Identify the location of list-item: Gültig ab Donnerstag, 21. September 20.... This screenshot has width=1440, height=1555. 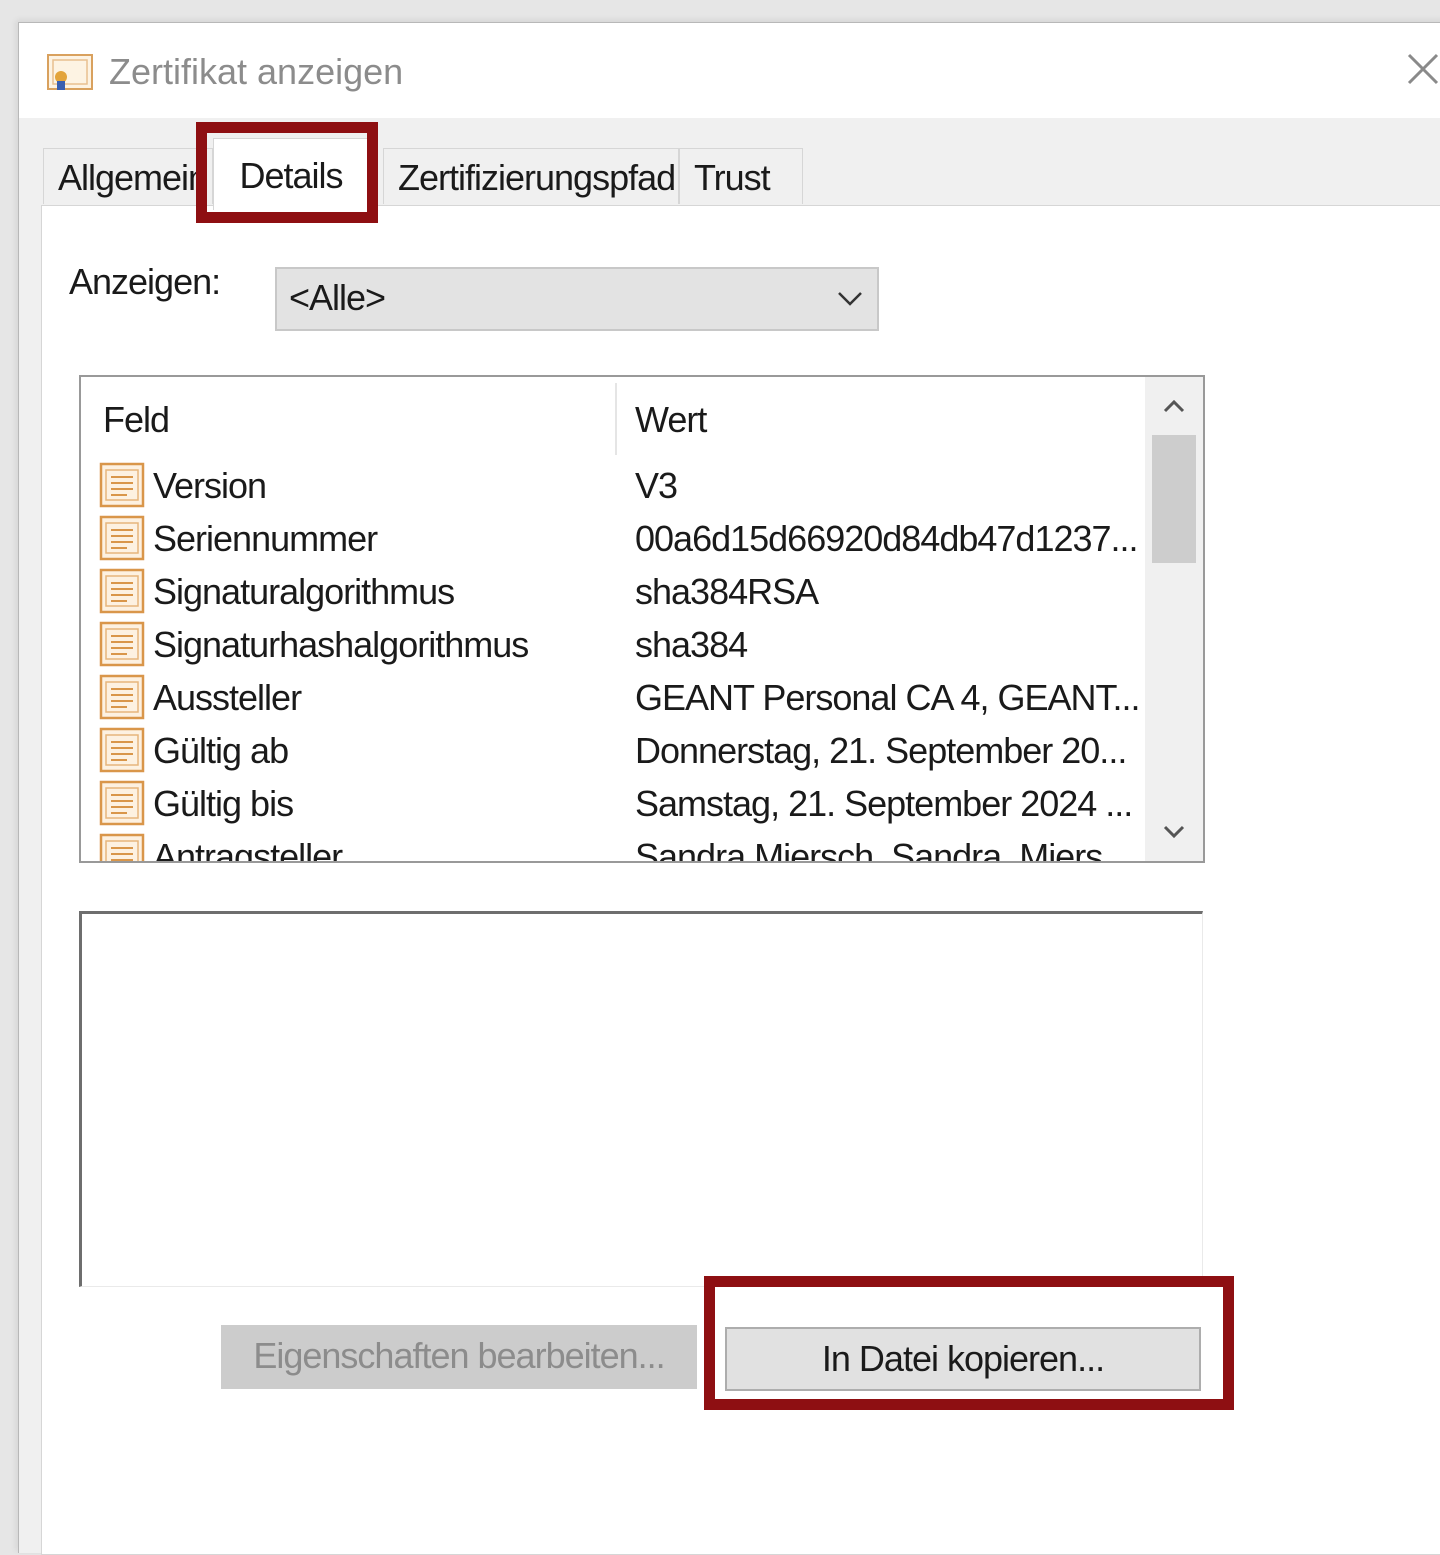
(613, 750).